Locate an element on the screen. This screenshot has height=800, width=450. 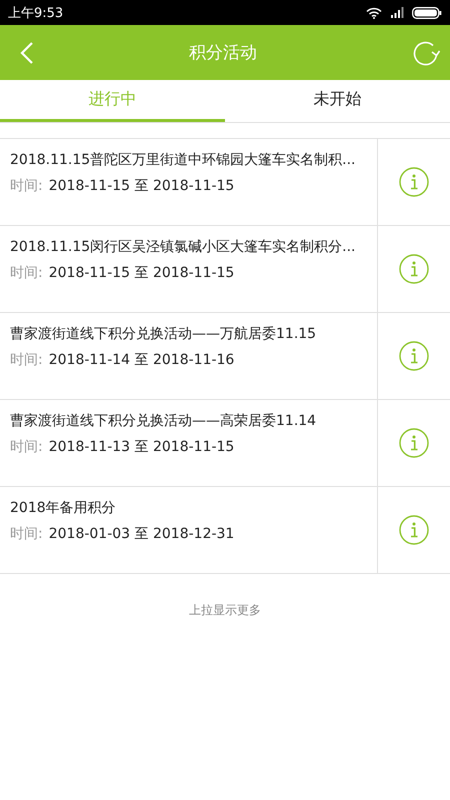
activity-row: 2018.11.15闵行区吴泾镇氯碱小区大篷车实名制积分... 时间: 2018-11-15 至 2018-11-15 is located at coordinates (225, 269).